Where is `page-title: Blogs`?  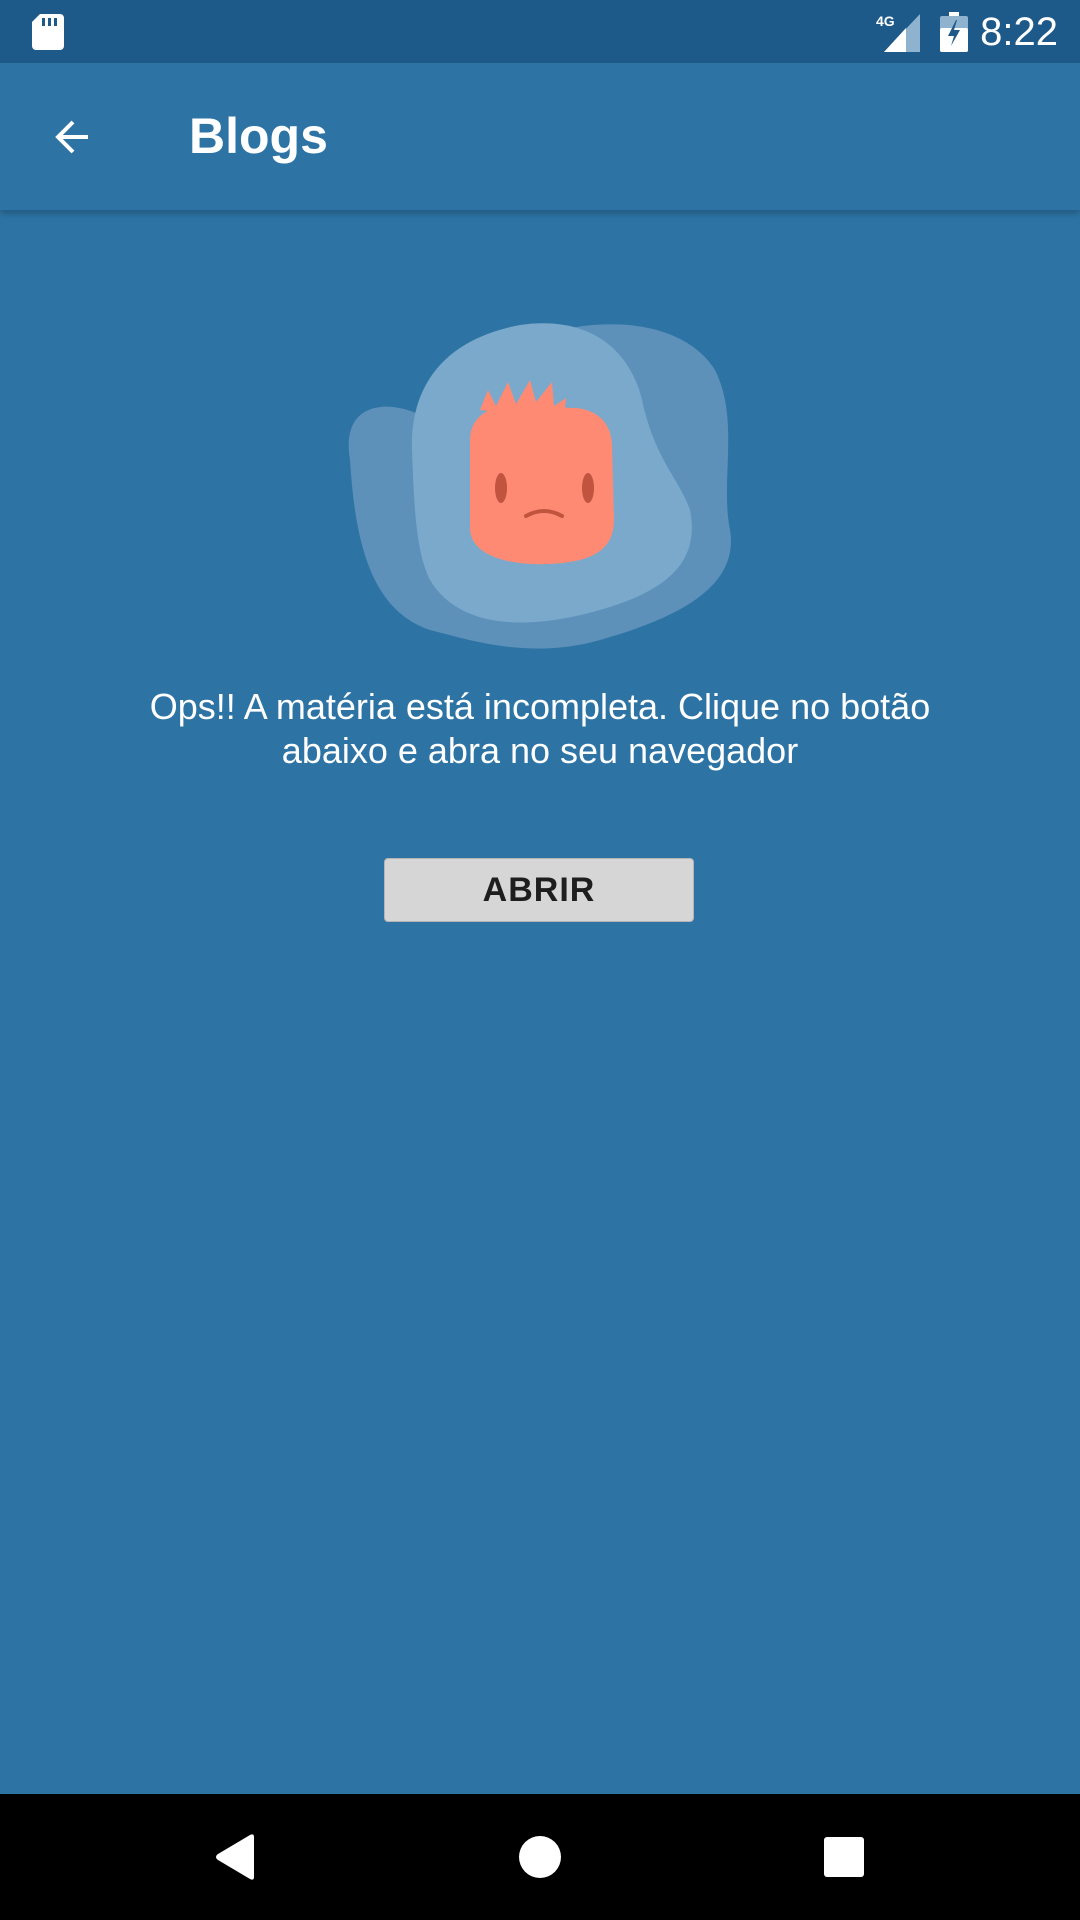
page-title: Blogs is located at coordinates (258, 136).